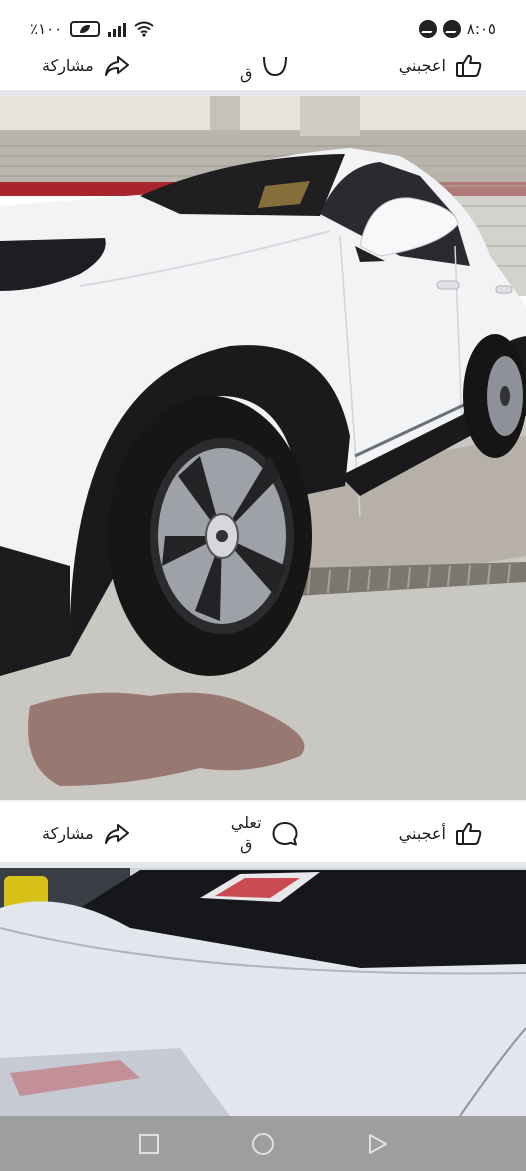  Describe the element at coordinates (46, 29) in the screenshot. I see `battery-percent: ٪١٠٠` at that location.